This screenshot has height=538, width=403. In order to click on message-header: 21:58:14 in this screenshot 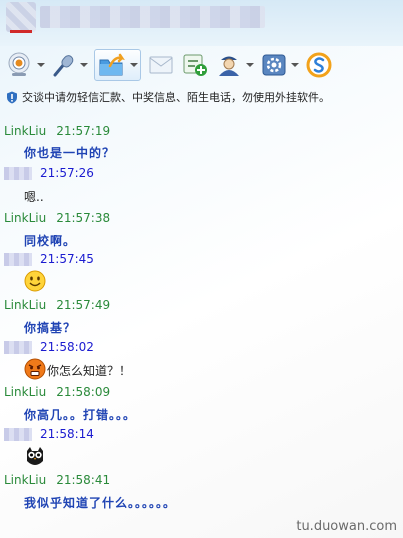, I will do `click(49, 434)`.